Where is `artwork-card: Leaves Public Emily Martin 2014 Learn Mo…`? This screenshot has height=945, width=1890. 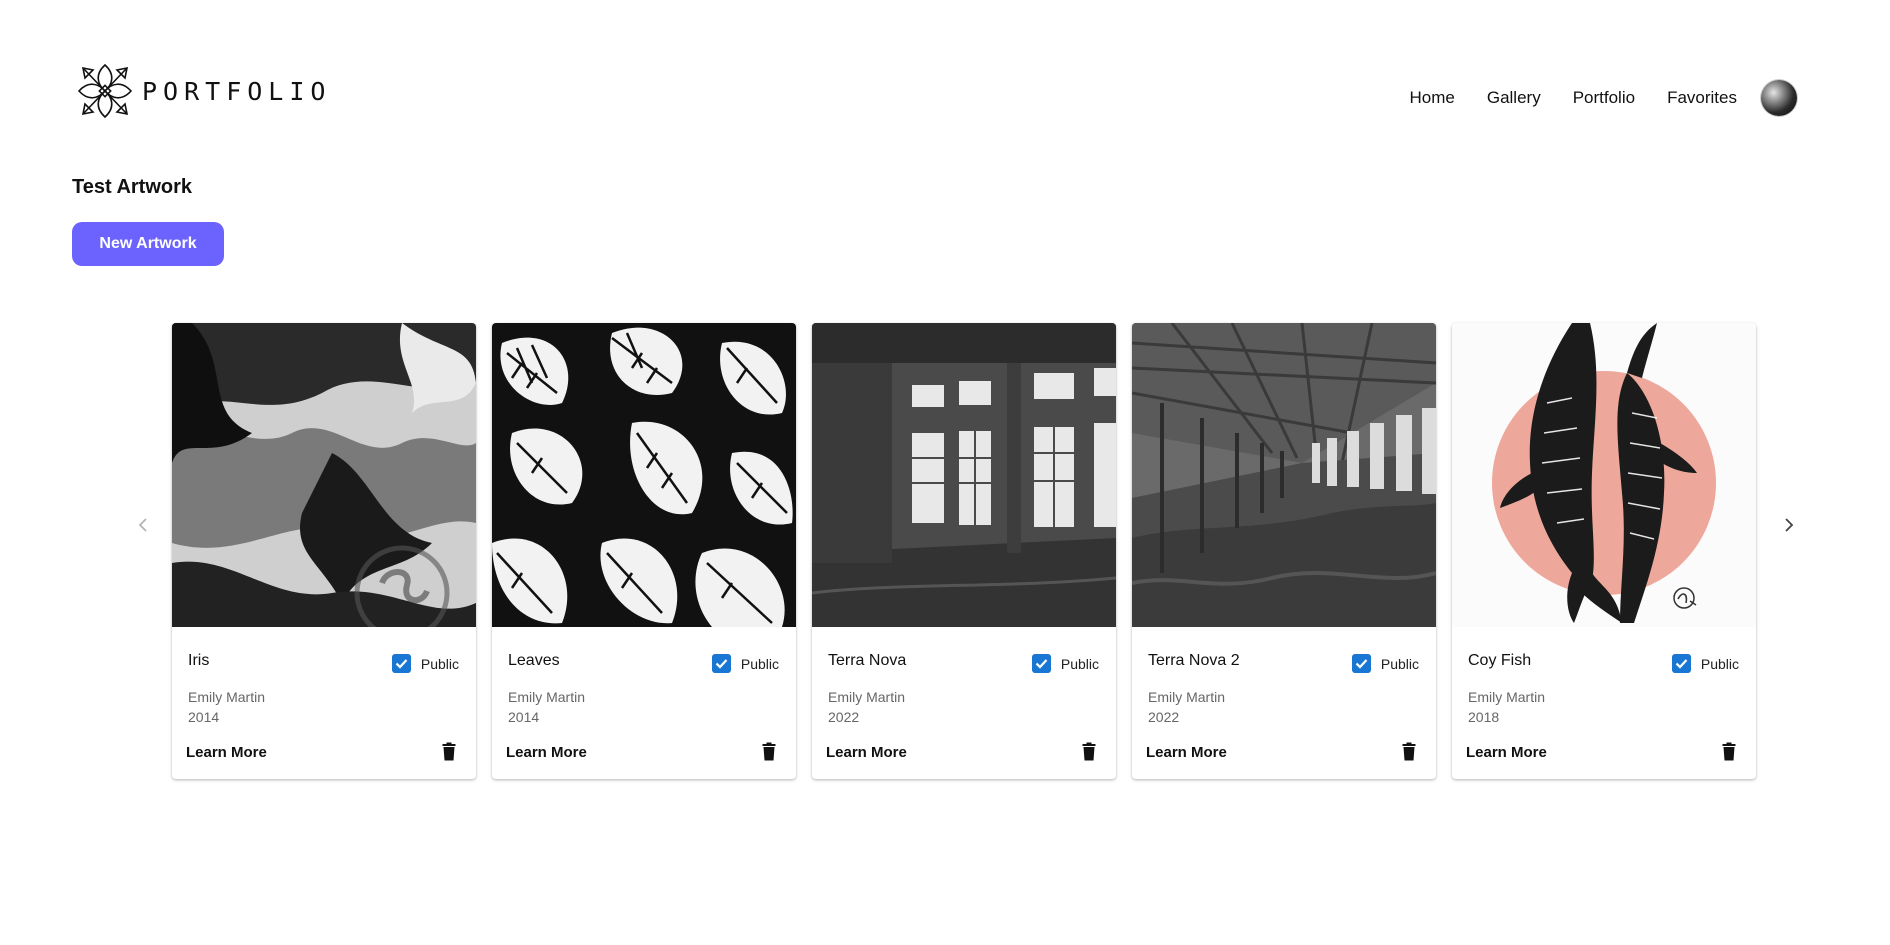
artwork-card: Leaves Public Emily Martin 2014 Learn Mo… is located at coordinates (644, 551).